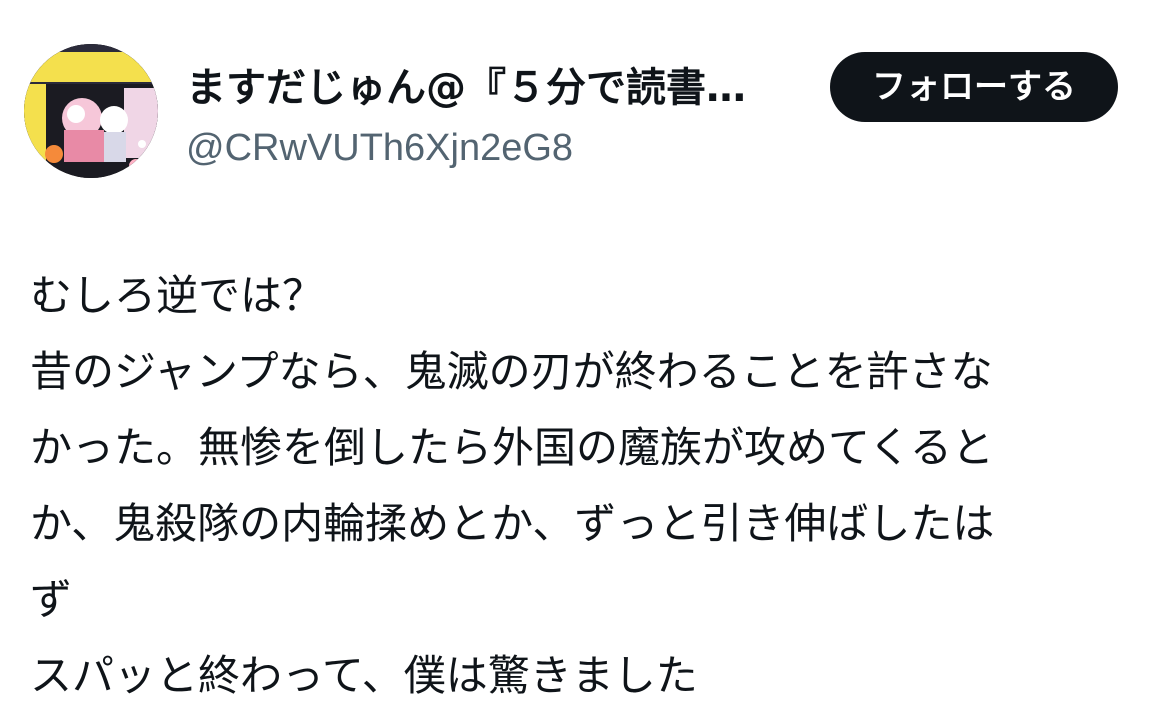 The image size is (1170, 720). I want to click on tweet-text-line: 昔のジャンプなら、鬼滅の刃が終わることを許さな, so click(511, 371).